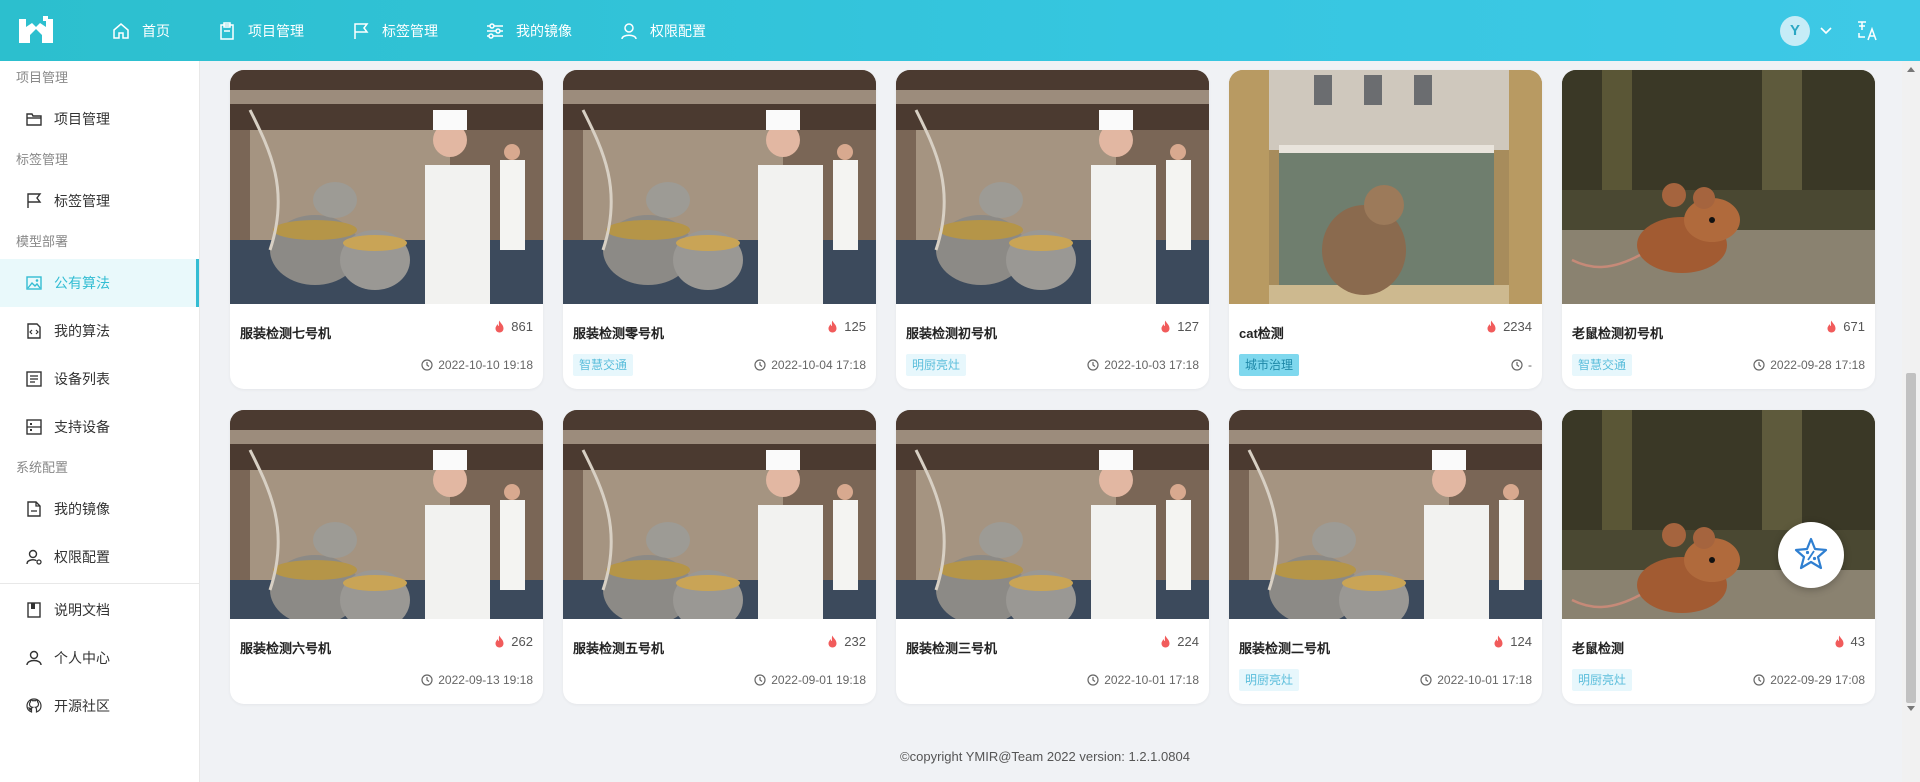 The height and width of the screenshot is (782, 1920). I want to click on sidebar-item-docs: 说明文档, so click(99, 610).